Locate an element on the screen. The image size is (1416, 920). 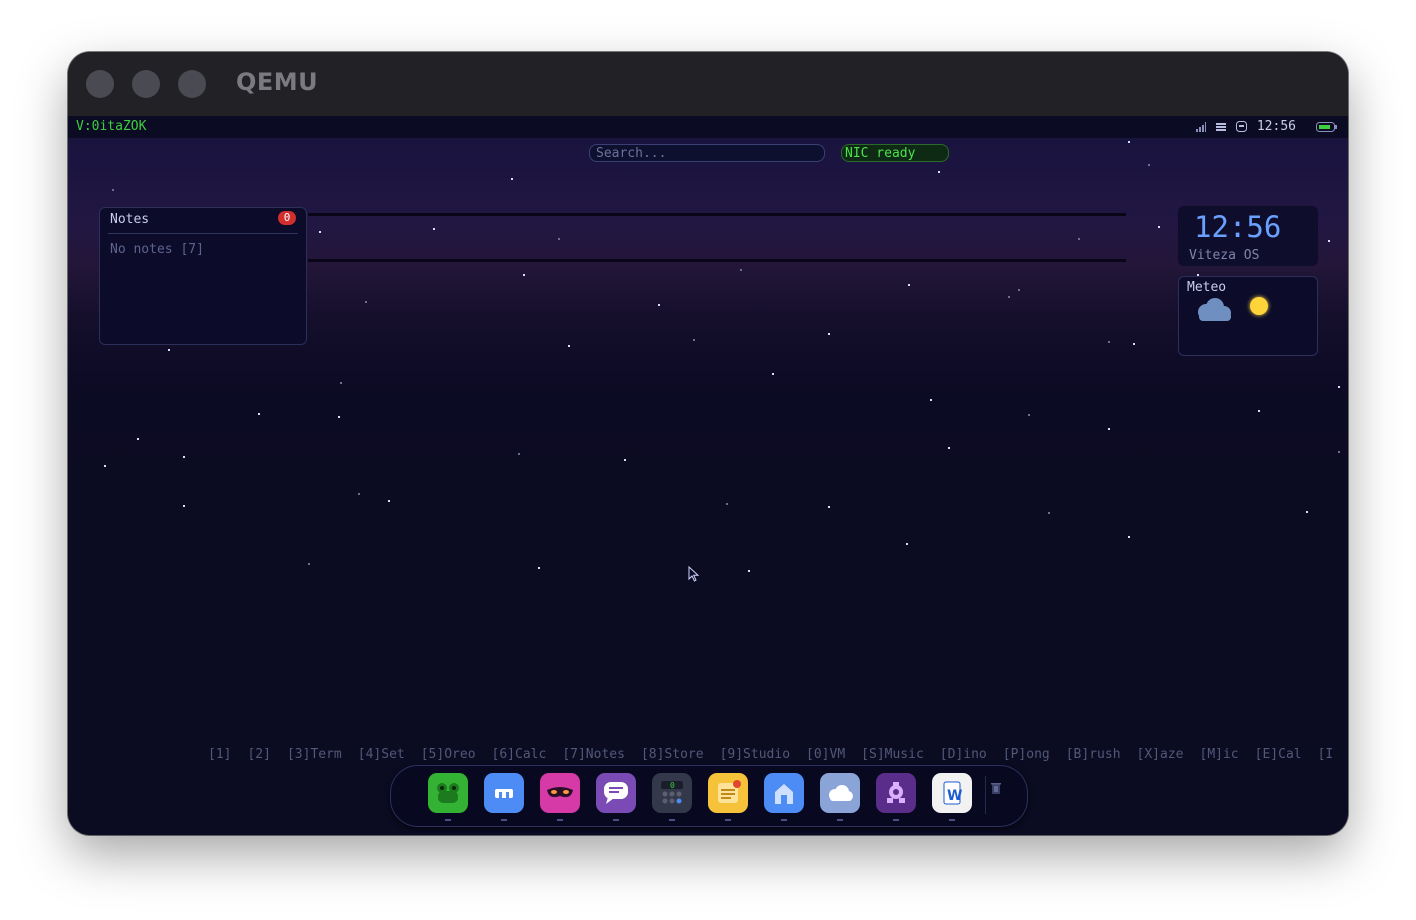
shortcut-item: [M]ic is located at coordinates (1219, 754).